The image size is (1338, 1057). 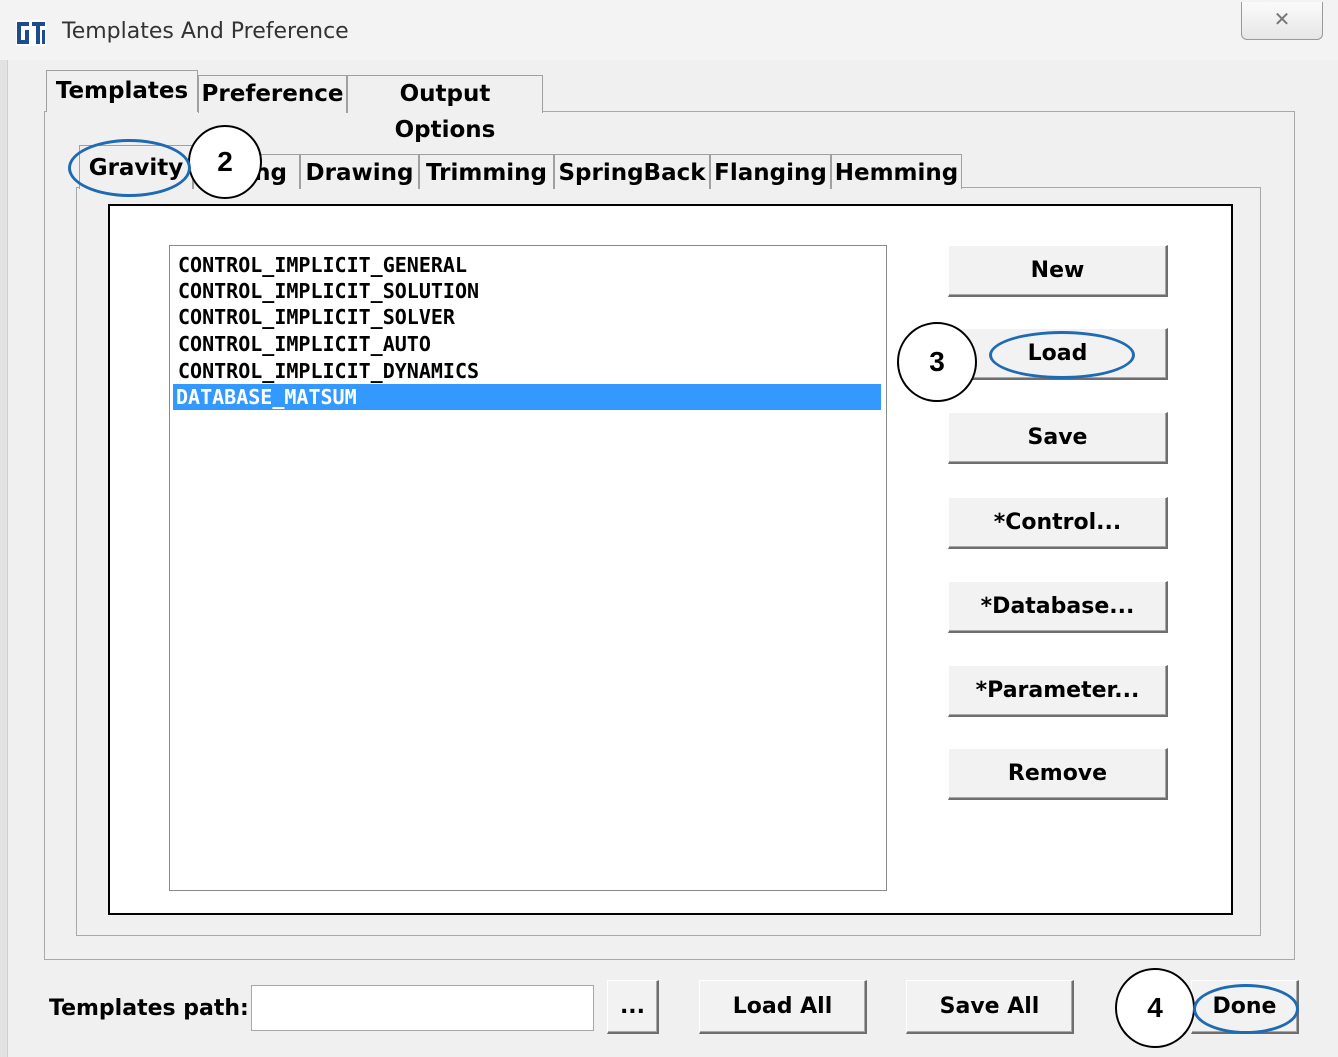 I want to click on app-logo-icon, so click(x=31, y=33).